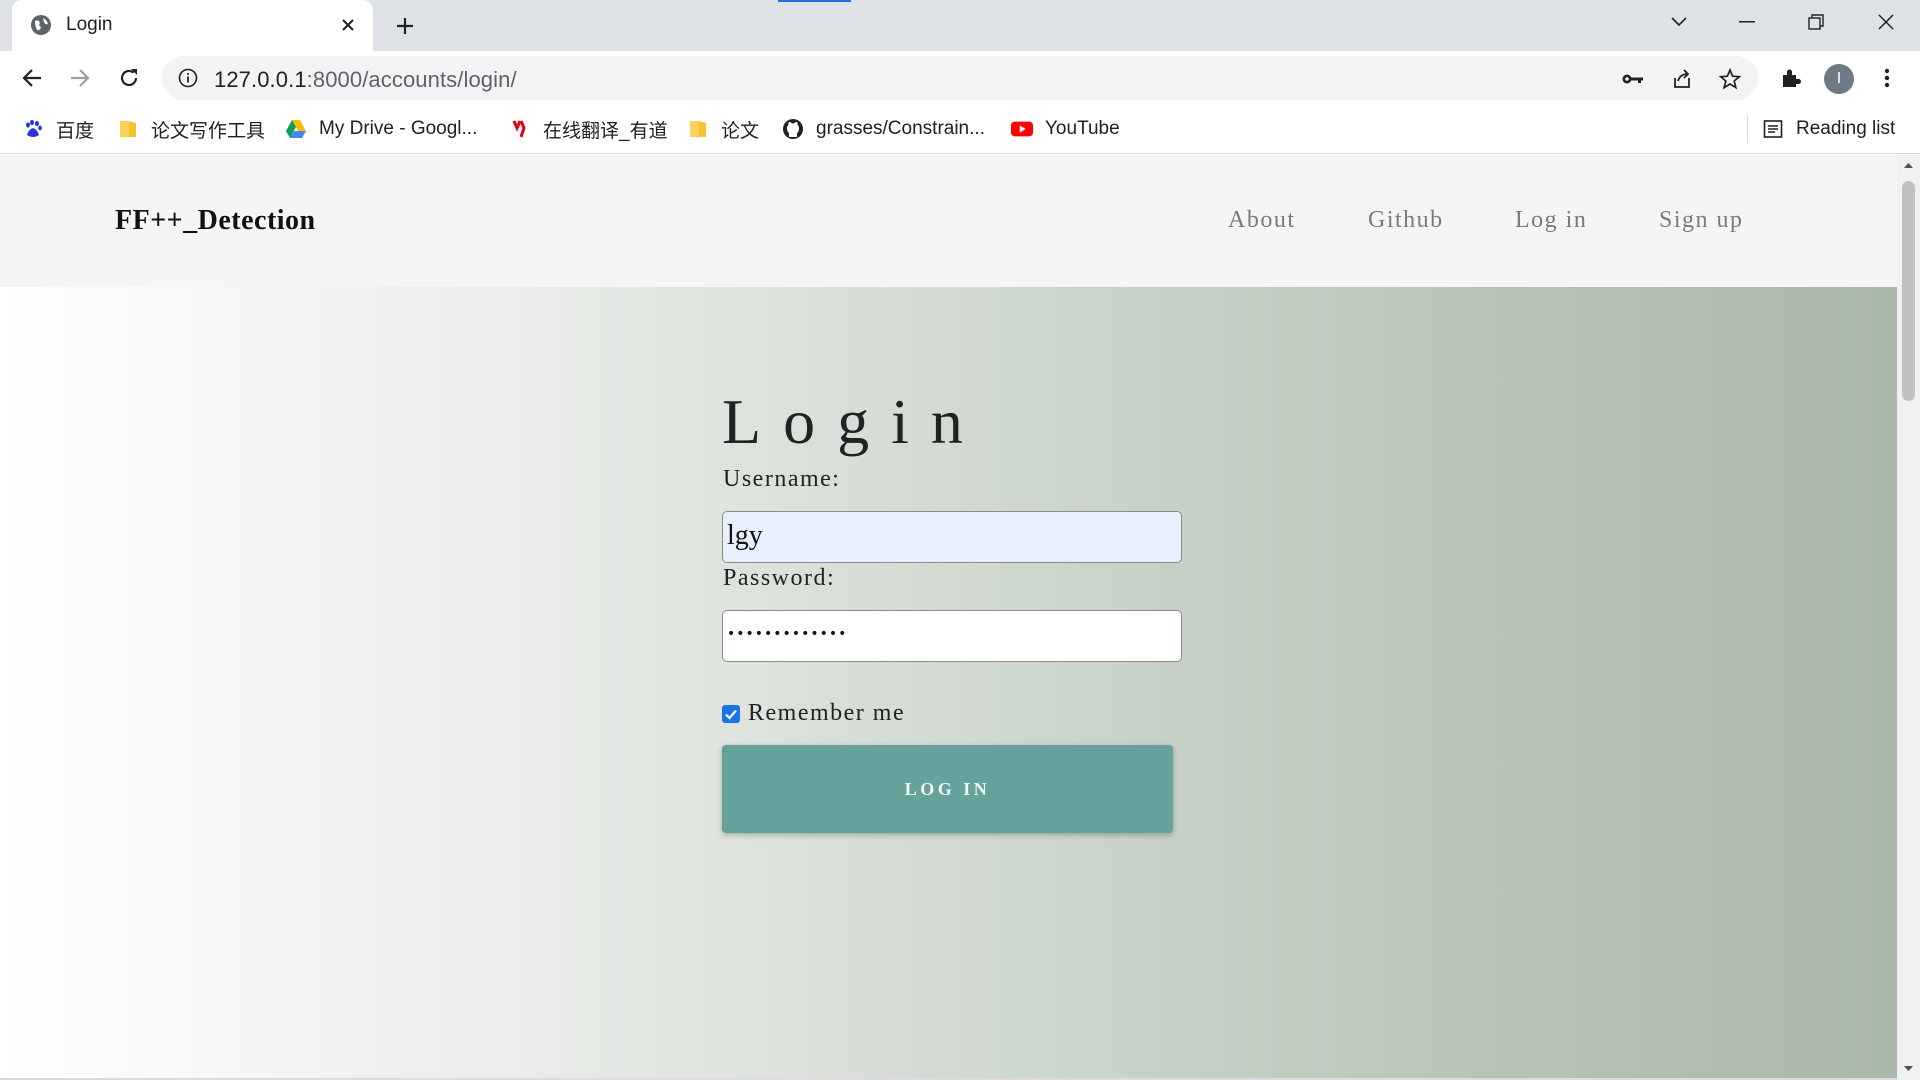  Describe the element at coordinates (1747, 129) in the screenshot. I see `bookmarks-divider` at that location.